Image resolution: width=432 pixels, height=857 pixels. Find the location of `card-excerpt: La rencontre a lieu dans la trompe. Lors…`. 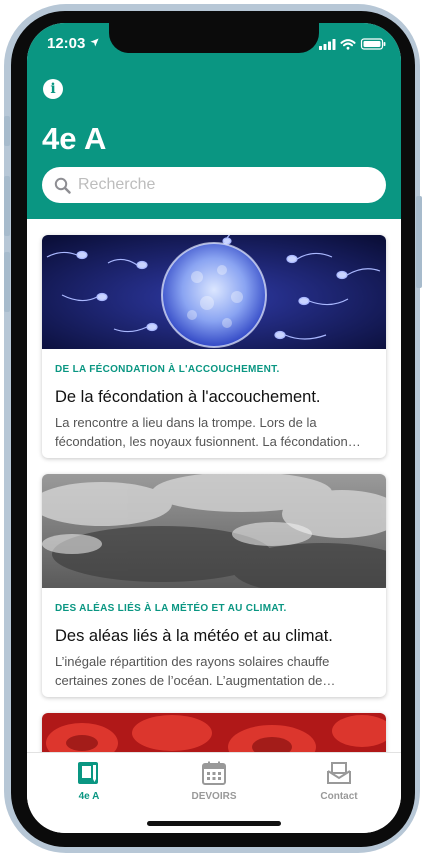

card-excerpt: La rencontre a lieu dans la trompe. Lors… is located at coordinates (208, 432).